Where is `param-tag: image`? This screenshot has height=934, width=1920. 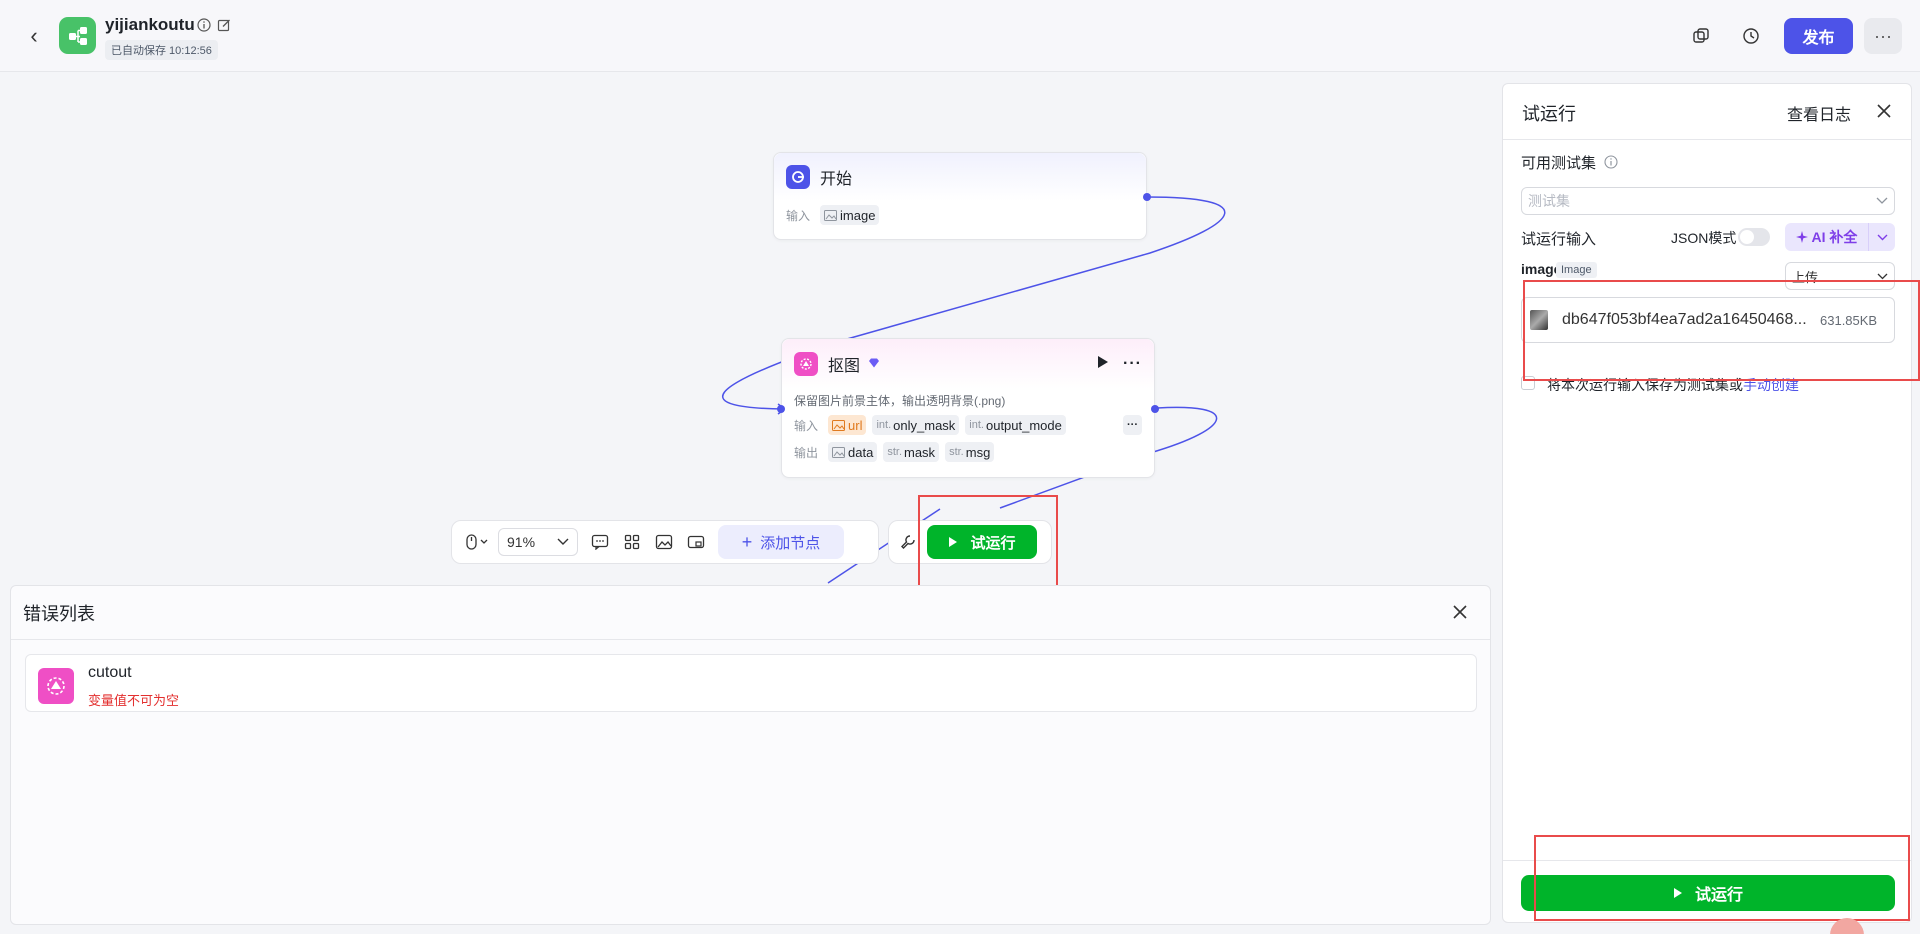
param-tag: image is located at coordinates (850, 215).